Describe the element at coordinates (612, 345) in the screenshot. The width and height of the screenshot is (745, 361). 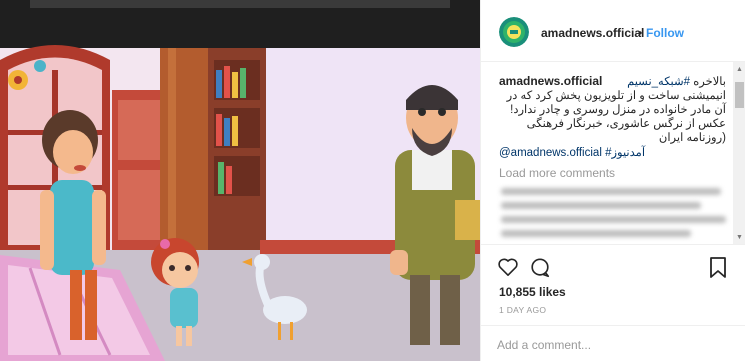
I see `add-comment-input` at that location.